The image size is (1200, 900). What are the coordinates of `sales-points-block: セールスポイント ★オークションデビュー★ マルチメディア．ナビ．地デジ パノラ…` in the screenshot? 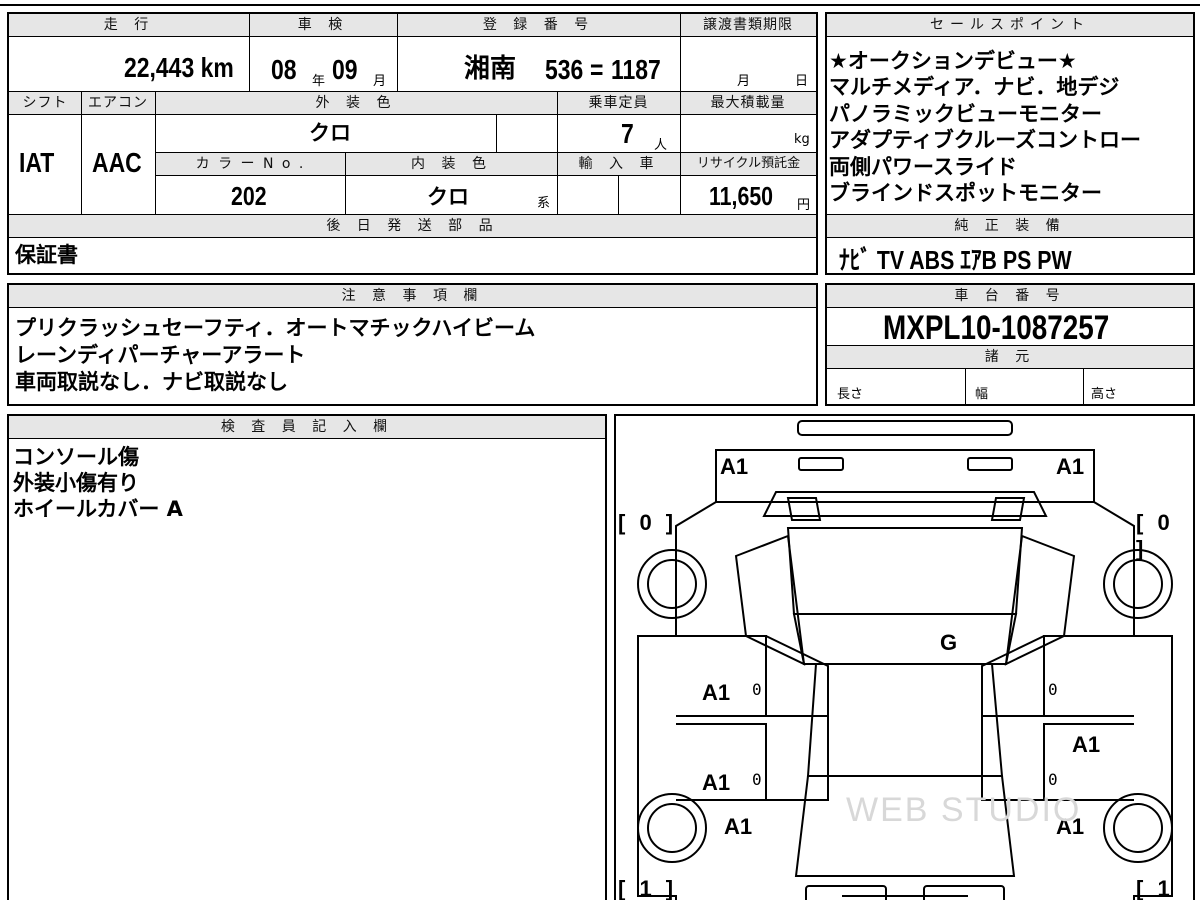 It's located at (1010, 143).